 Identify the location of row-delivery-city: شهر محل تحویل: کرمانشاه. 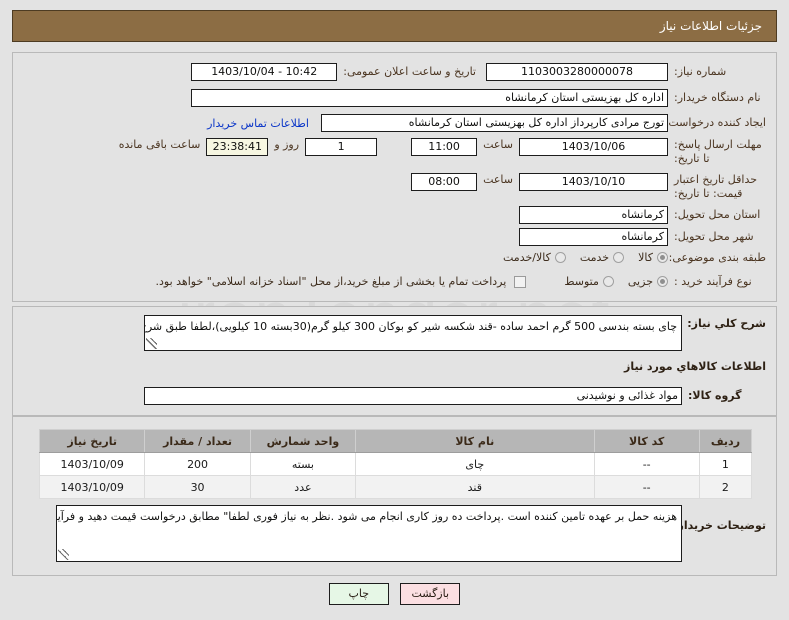
(642, 237).